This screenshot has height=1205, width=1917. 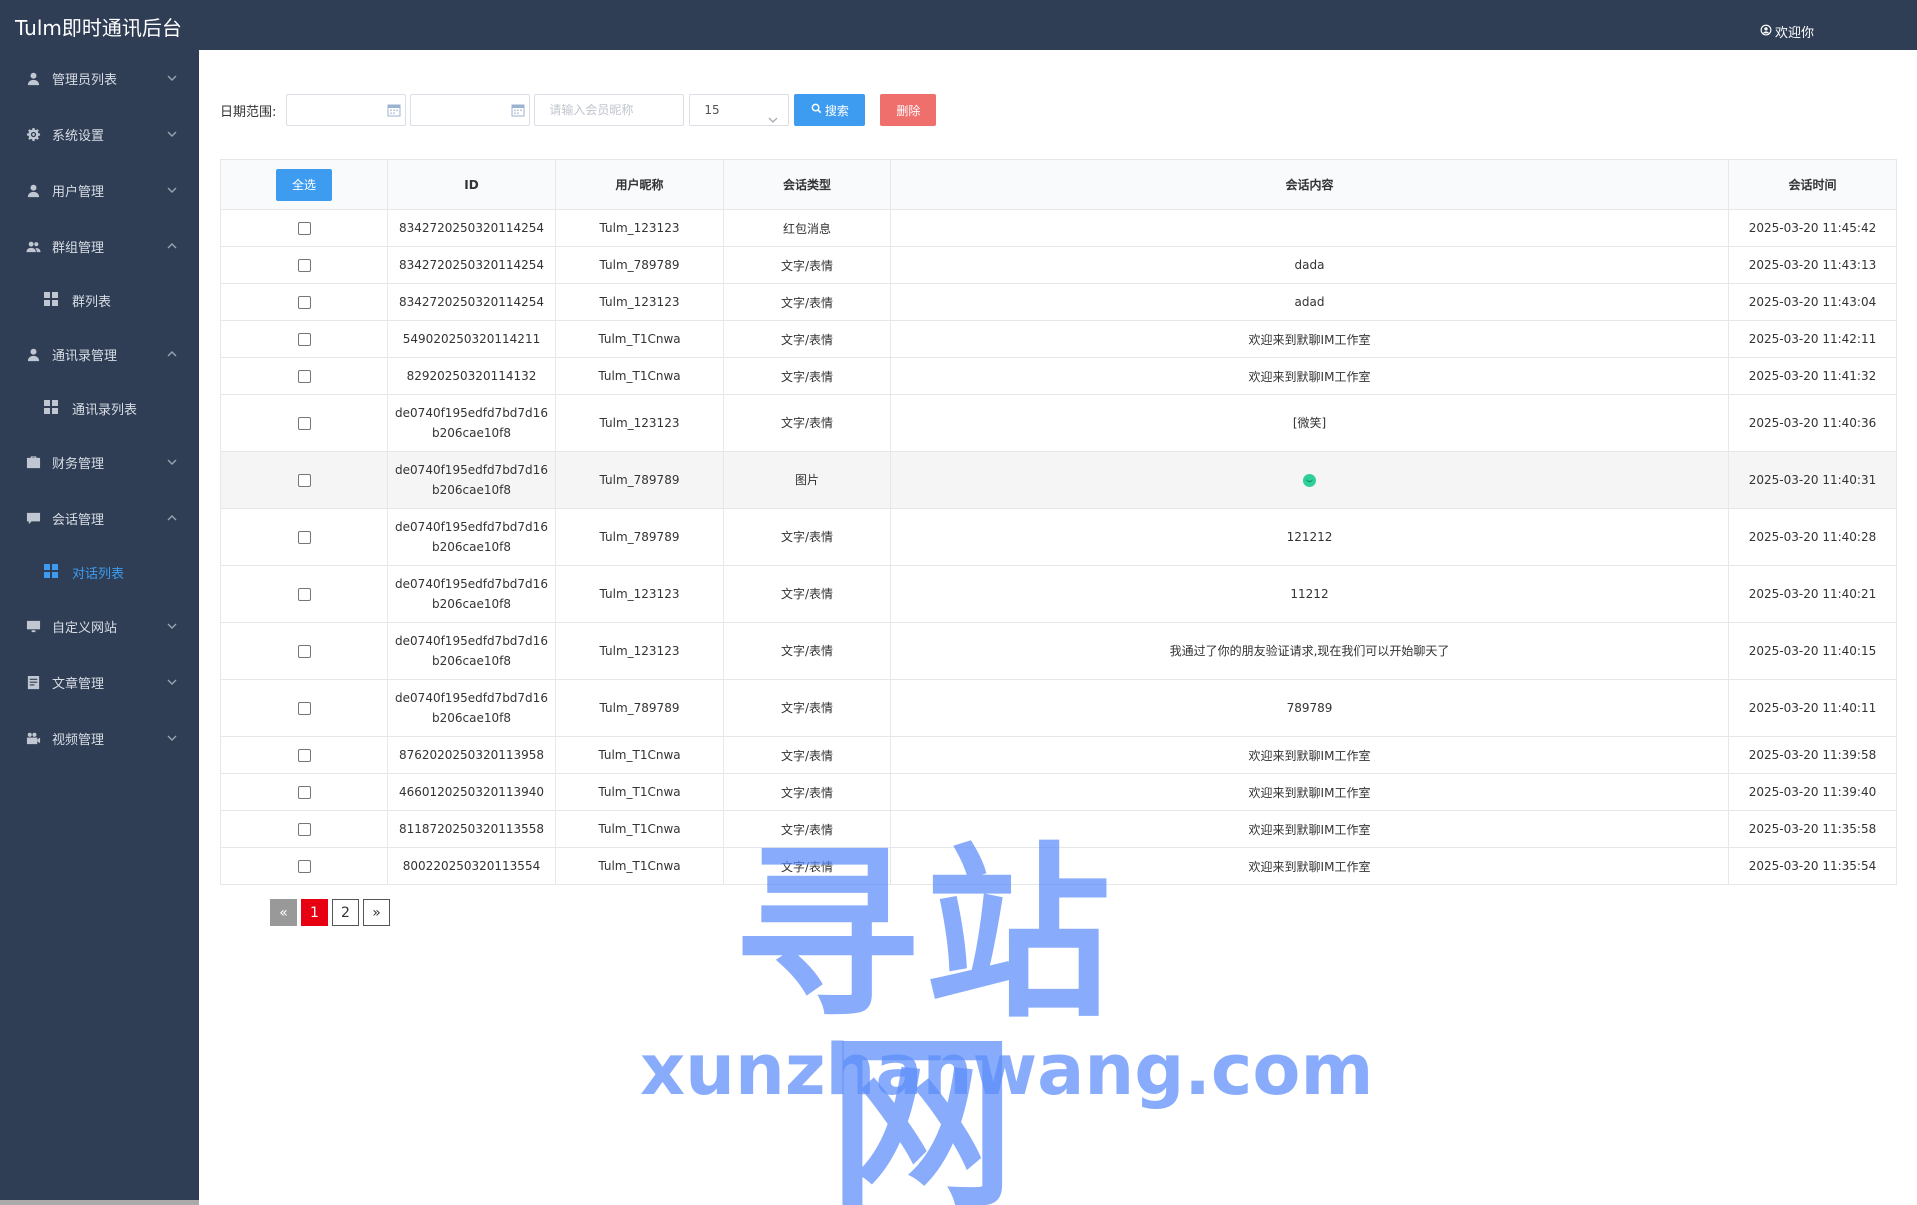 What do you see at coordinates (99, 518) in the screenshot?
I see `sidebar-item-session-management: 会话管理` at bounding box center [99, 518].